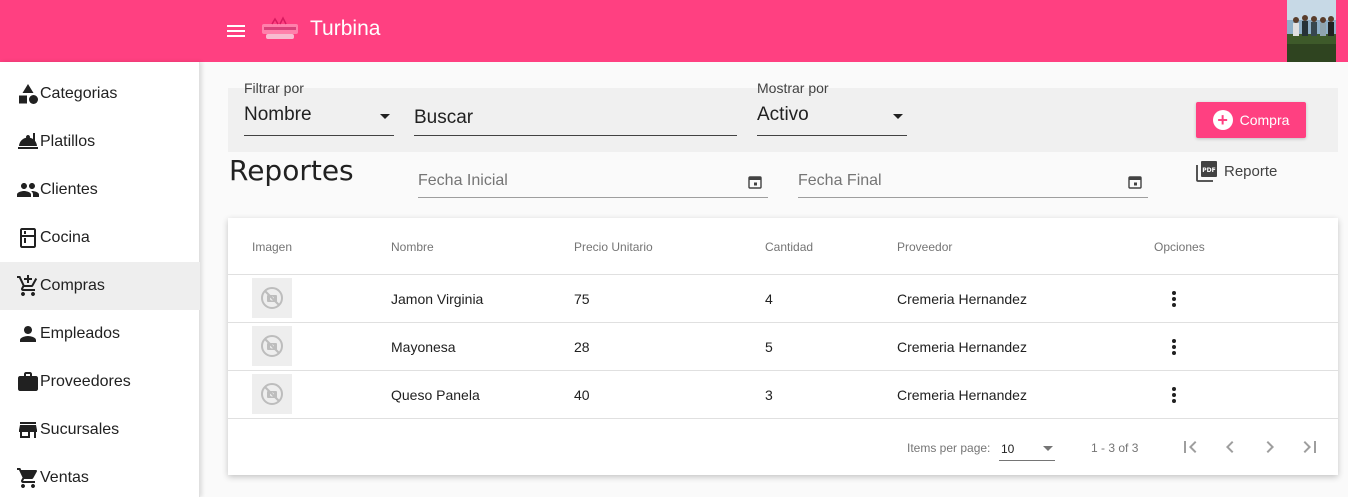 This screenshot has width=1348, height=497. I want to click on work-icon, so click(28, 381).